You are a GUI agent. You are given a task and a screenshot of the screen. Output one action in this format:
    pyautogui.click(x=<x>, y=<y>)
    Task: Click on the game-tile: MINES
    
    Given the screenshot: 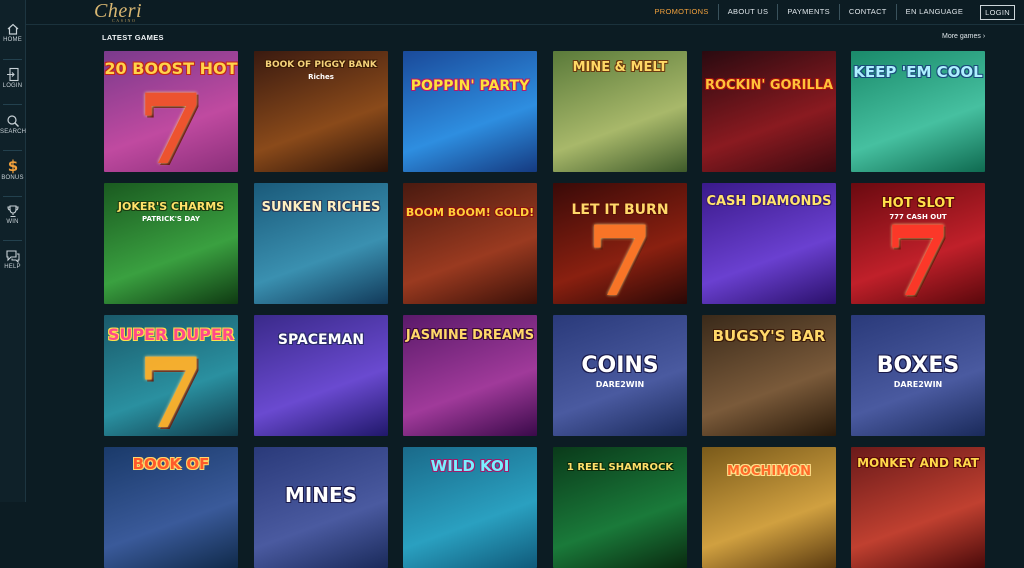 What is the action you would take?
    pyautogui.click(x=321, y=507)
    